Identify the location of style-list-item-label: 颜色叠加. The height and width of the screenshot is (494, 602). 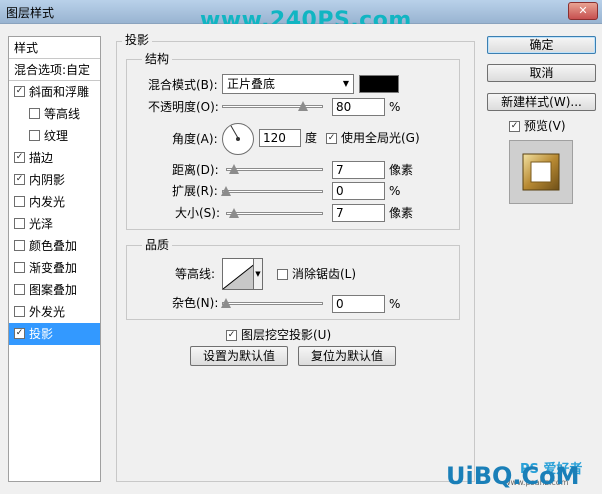
(53, 246).